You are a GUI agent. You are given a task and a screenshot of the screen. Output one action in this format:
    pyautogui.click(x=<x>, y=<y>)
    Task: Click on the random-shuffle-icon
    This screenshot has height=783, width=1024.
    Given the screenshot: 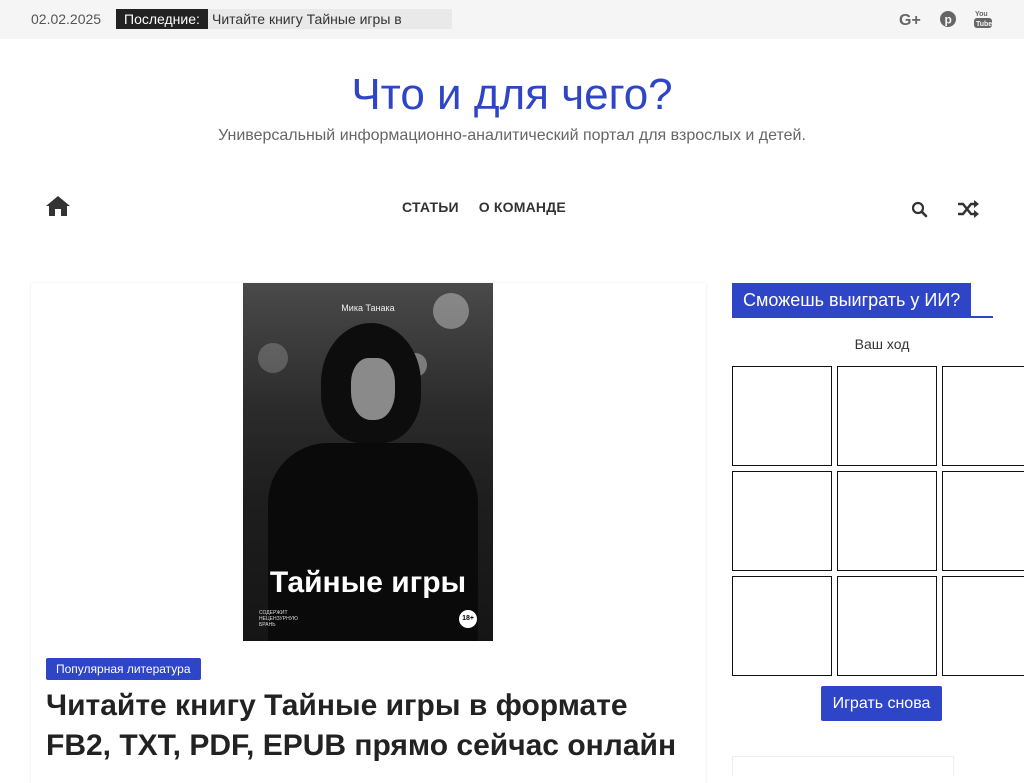 What is the action you would take?
    pyautogui.click(x=968, y=209)
    